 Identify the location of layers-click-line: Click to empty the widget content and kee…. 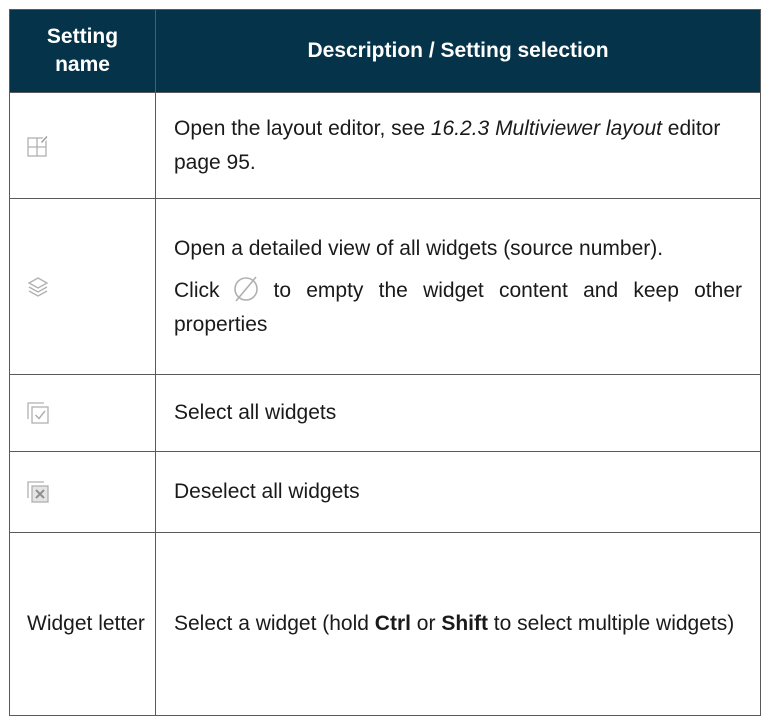
(458, 308).